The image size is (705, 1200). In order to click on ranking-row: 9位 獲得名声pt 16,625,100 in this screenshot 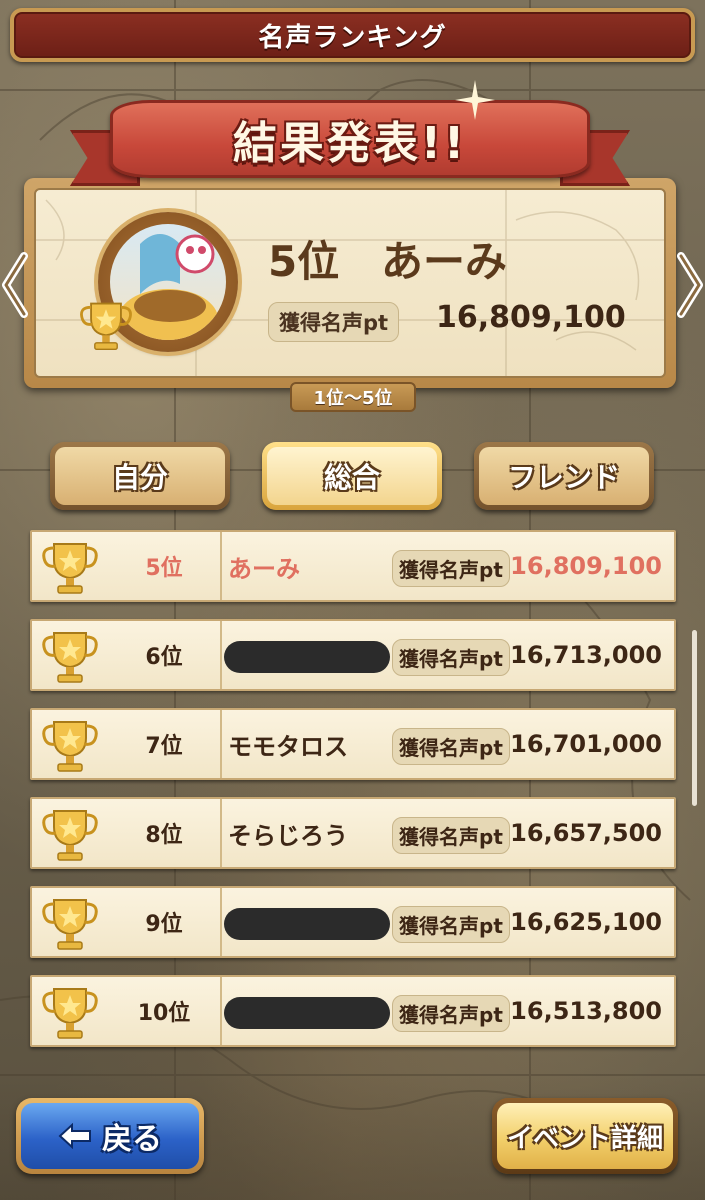, I will do `click(353, 922)`.